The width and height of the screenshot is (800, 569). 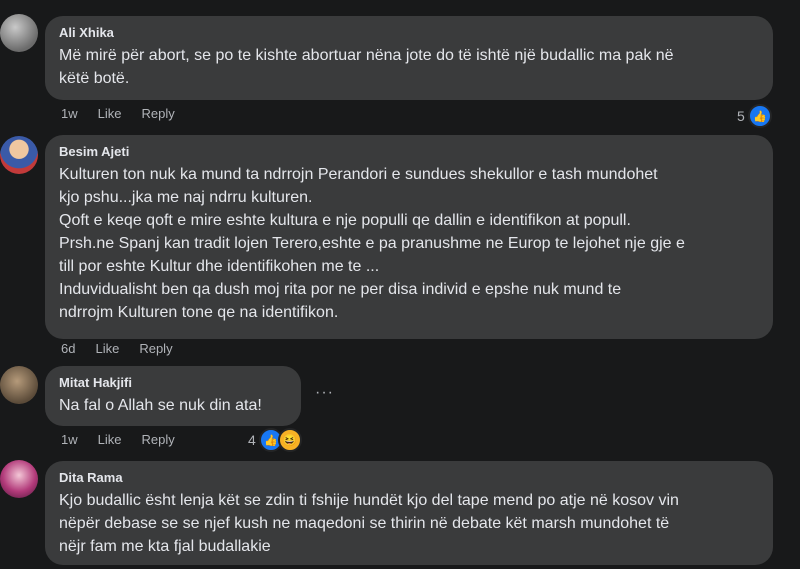 I want to click on reaction-count: 4, so click(x=252, y=440).